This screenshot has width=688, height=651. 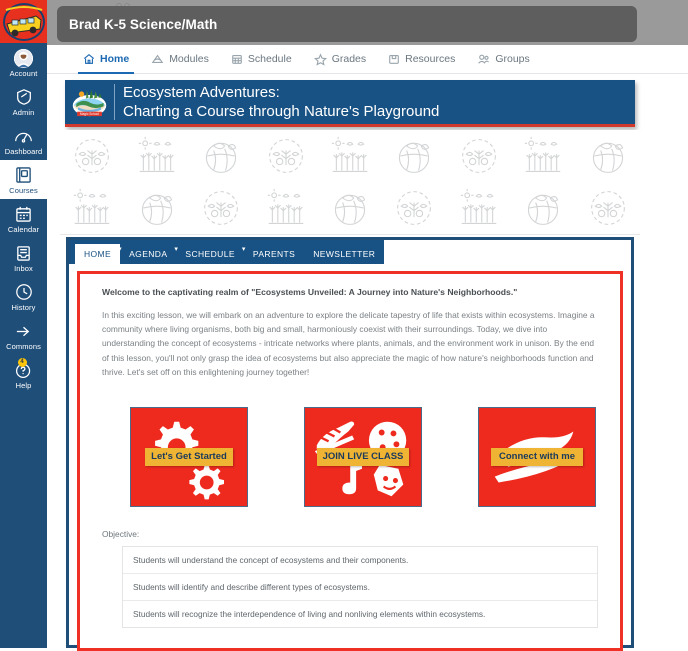 What do you see at coordinates (23, 190) in the screenshot?
I see `sidebar-item-label: Courses` at bounding box center [23, 190].